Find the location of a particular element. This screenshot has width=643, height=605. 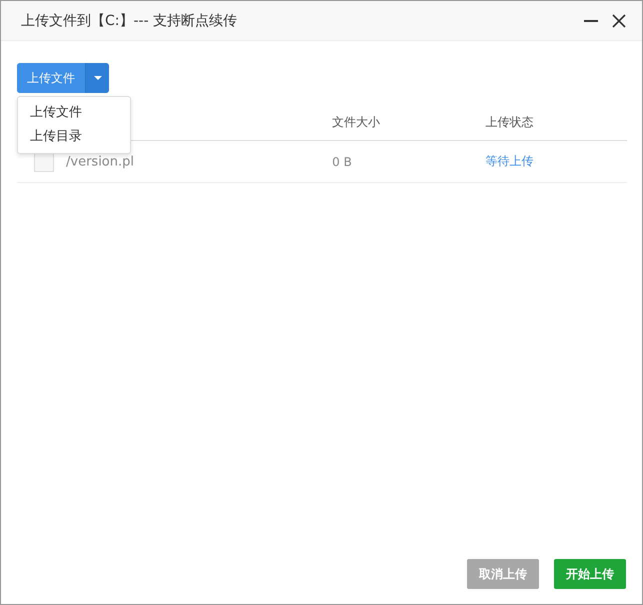

menu-item: 上传文件 is located at coordinates (74, 113).